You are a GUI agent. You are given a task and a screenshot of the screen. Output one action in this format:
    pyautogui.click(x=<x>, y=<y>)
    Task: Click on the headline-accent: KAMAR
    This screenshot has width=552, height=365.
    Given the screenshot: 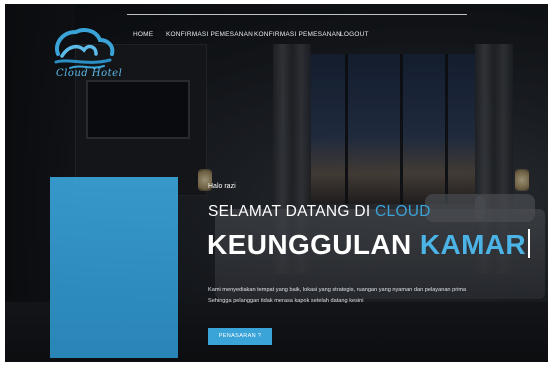 What is the action you would take?
    pyautogui.click(x=473, y=244)
    